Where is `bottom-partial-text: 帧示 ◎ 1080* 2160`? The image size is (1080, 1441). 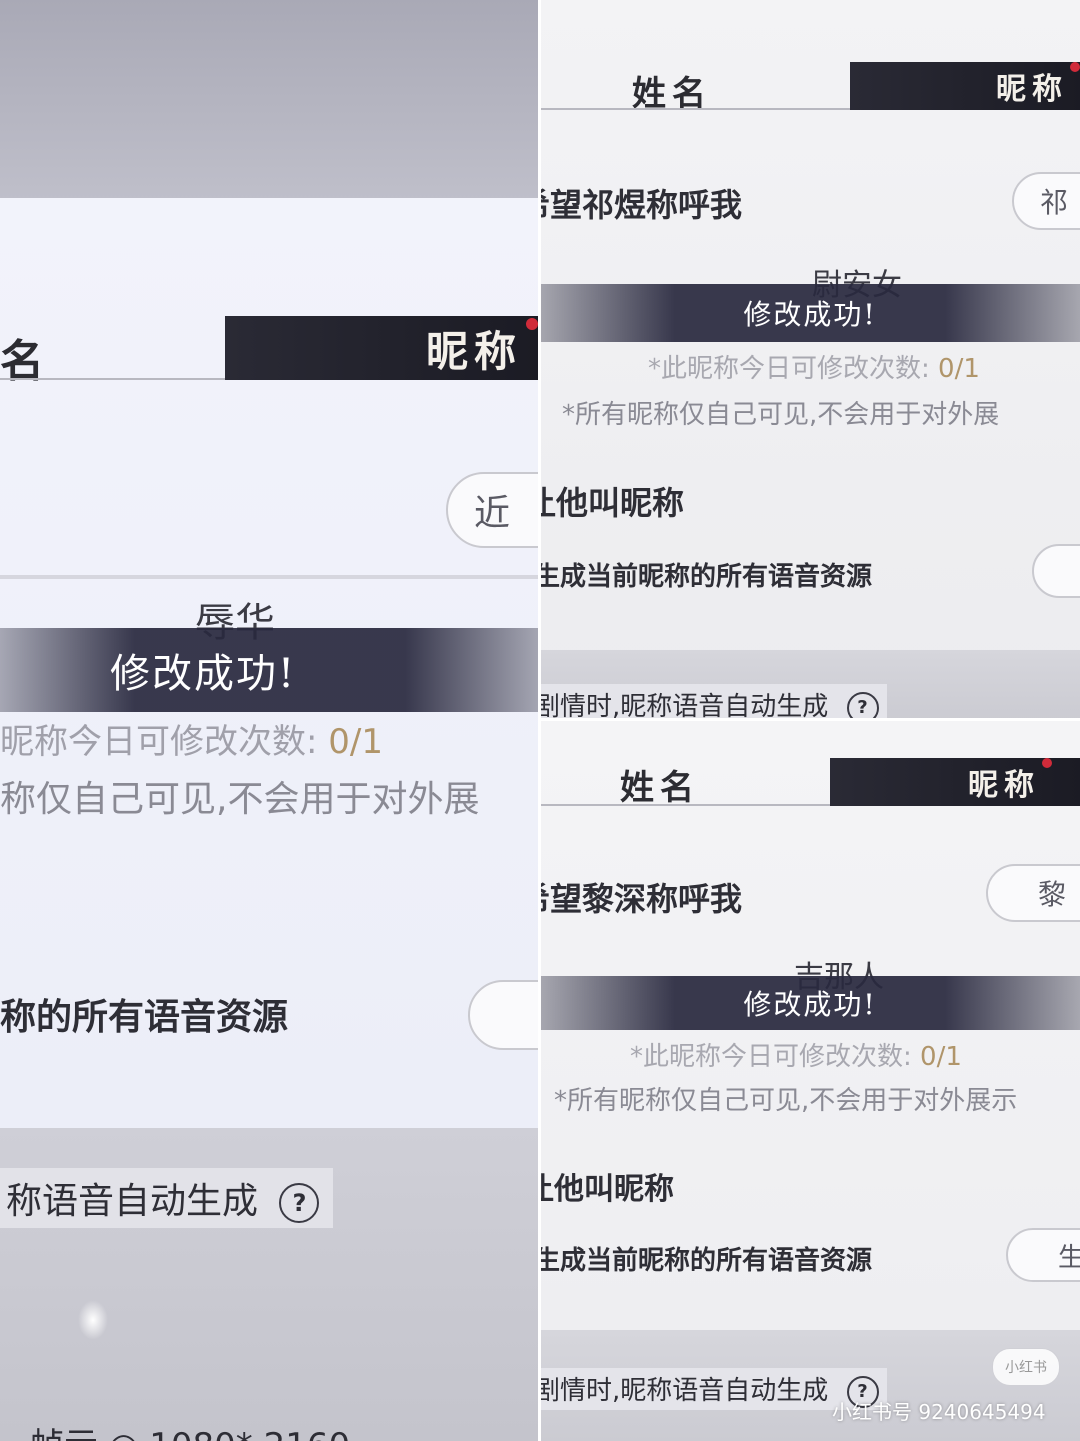 bottom-partial-text: 帧示 ◎ 1080* 2160 is located at coordinates (190, 1429).